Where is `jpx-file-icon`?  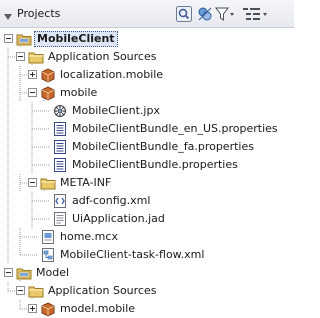
jpx-file-icon is located at coordinates (60, 111).